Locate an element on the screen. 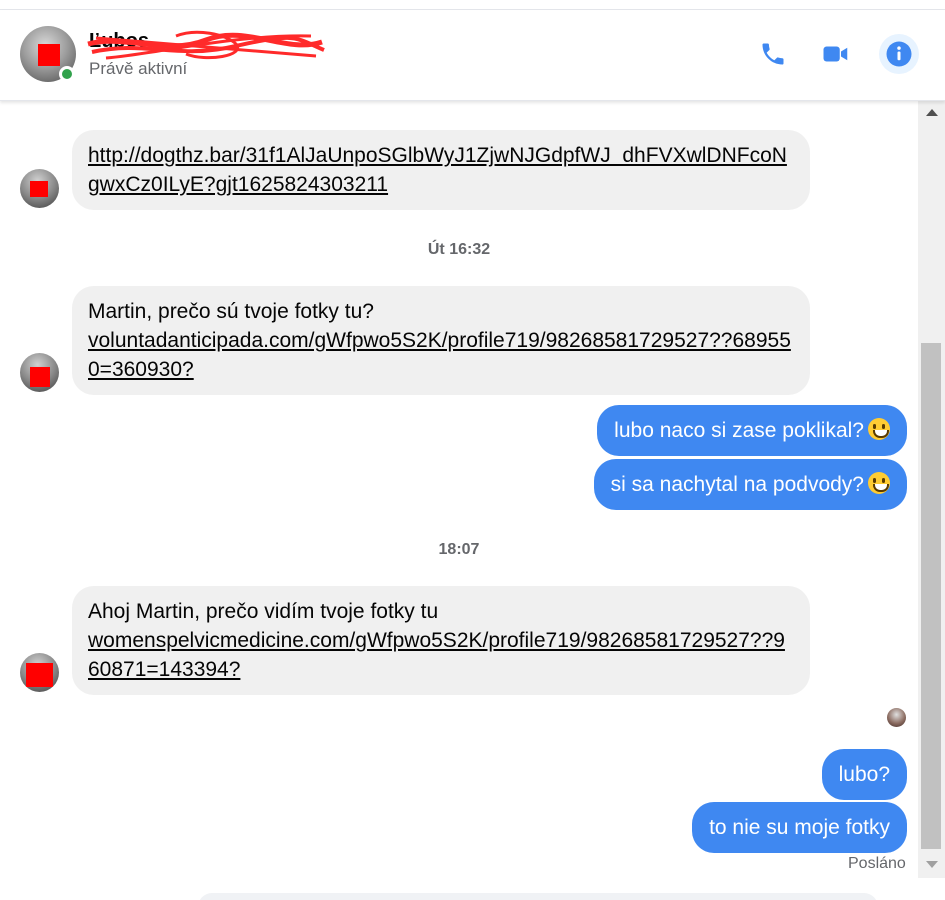 This screenshot has width=945, height=900. timestamp-divider-1: Út 16:32 is located at coordinates (459, 249).